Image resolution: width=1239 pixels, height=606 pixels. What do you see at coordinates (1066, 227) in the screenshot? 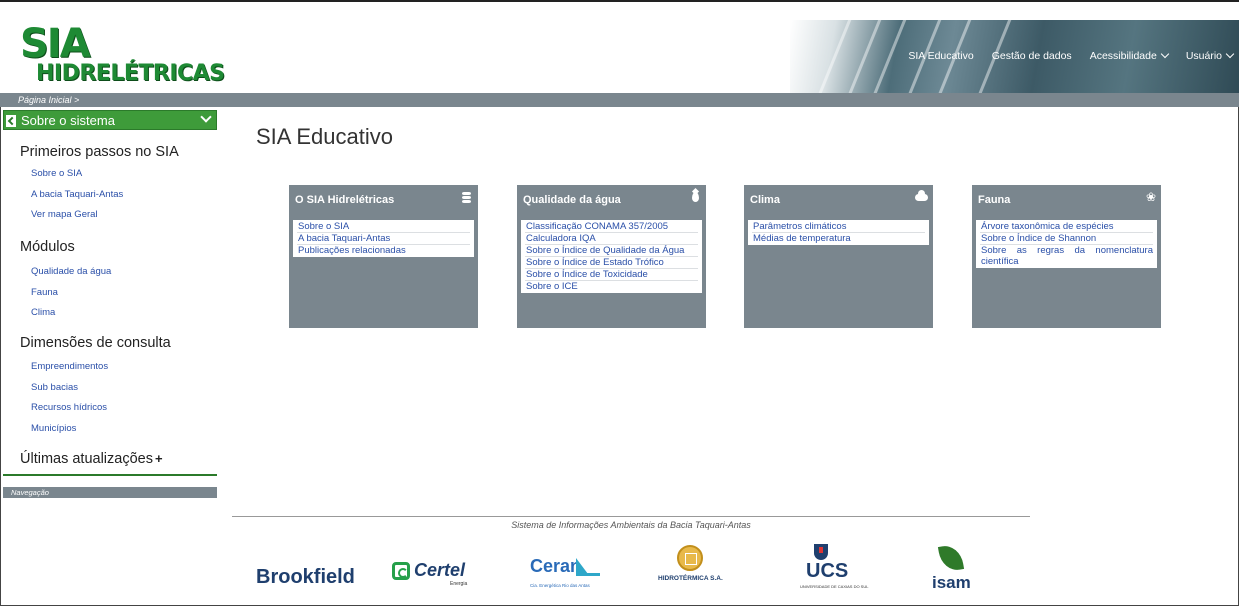
I see `card-link: Árvore taxonômica de espécies` at bounding box center [1066, 227].